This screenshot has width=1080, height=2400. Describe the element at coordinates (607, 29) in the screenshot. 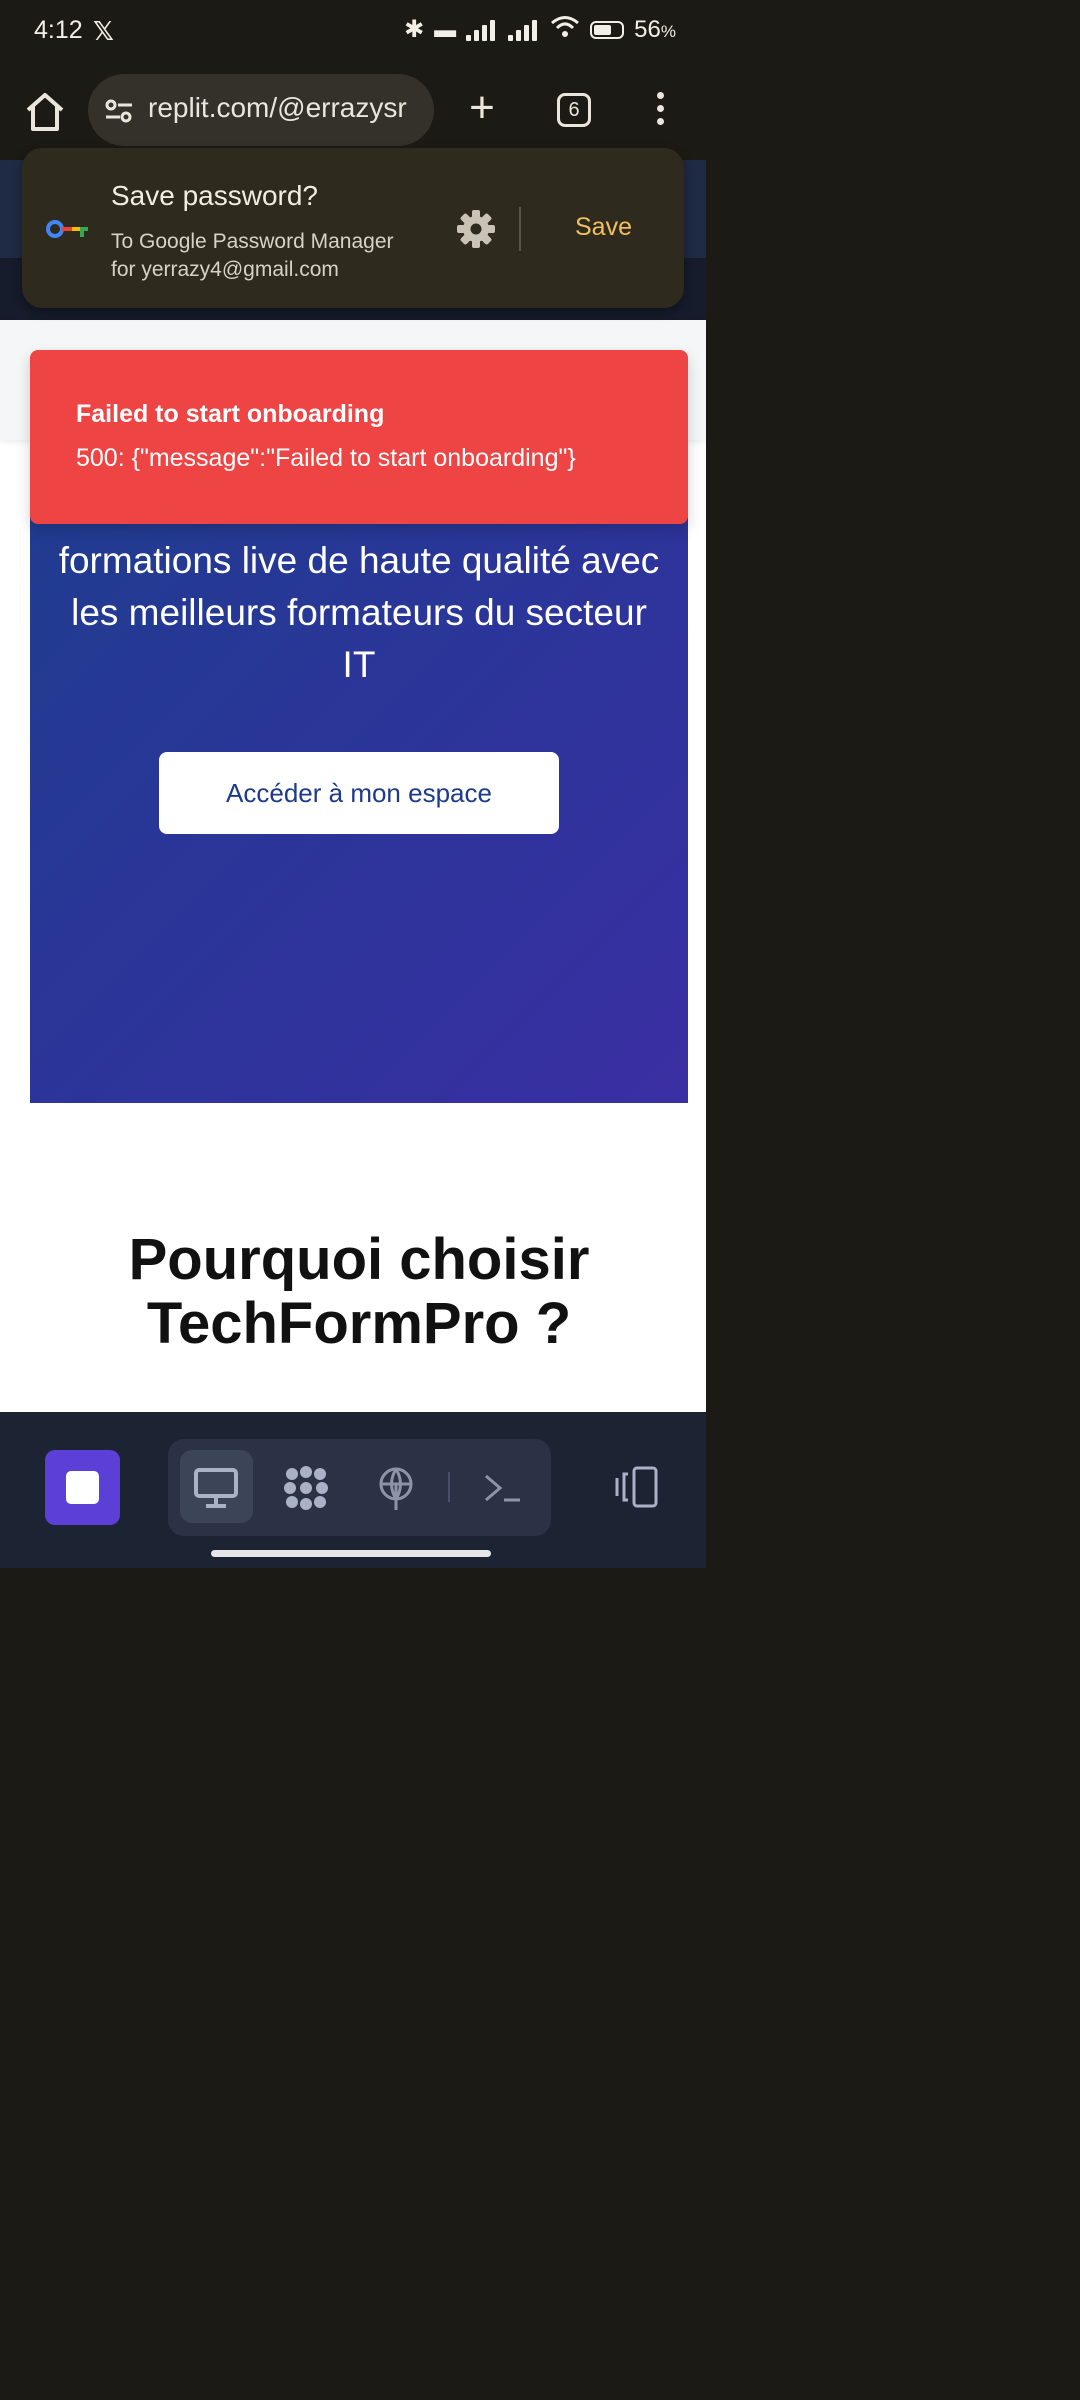

I see `battery-icon` at that location.